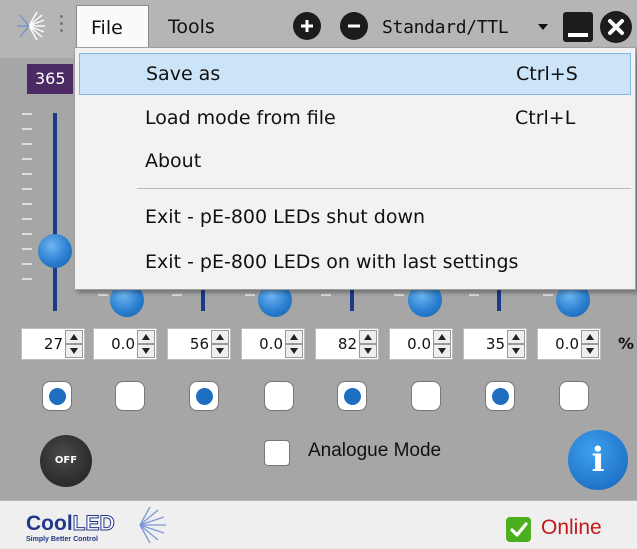  What do you see at coordinates (220, 27) in the screenshot?
I see `menu-tools: Tools` at bounding box center [220, 27].